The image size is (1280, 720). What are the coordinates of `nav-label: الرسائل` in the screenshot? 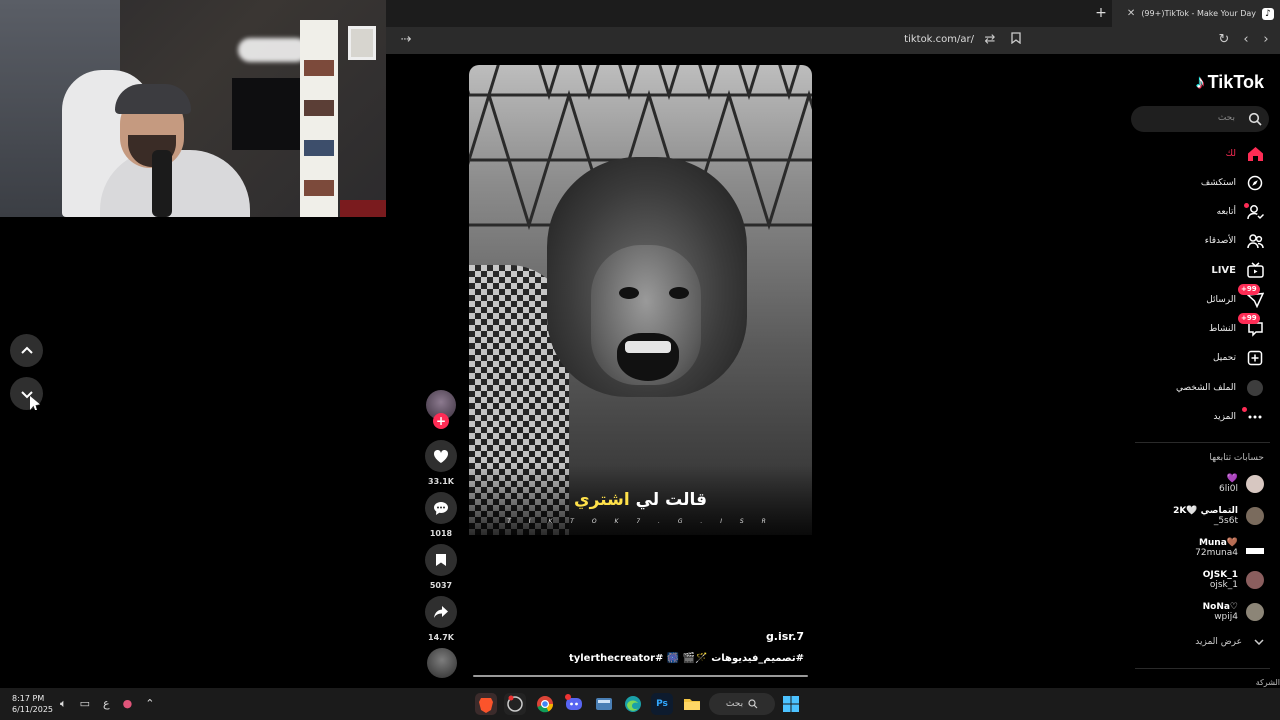 It's located at (1221, 300).